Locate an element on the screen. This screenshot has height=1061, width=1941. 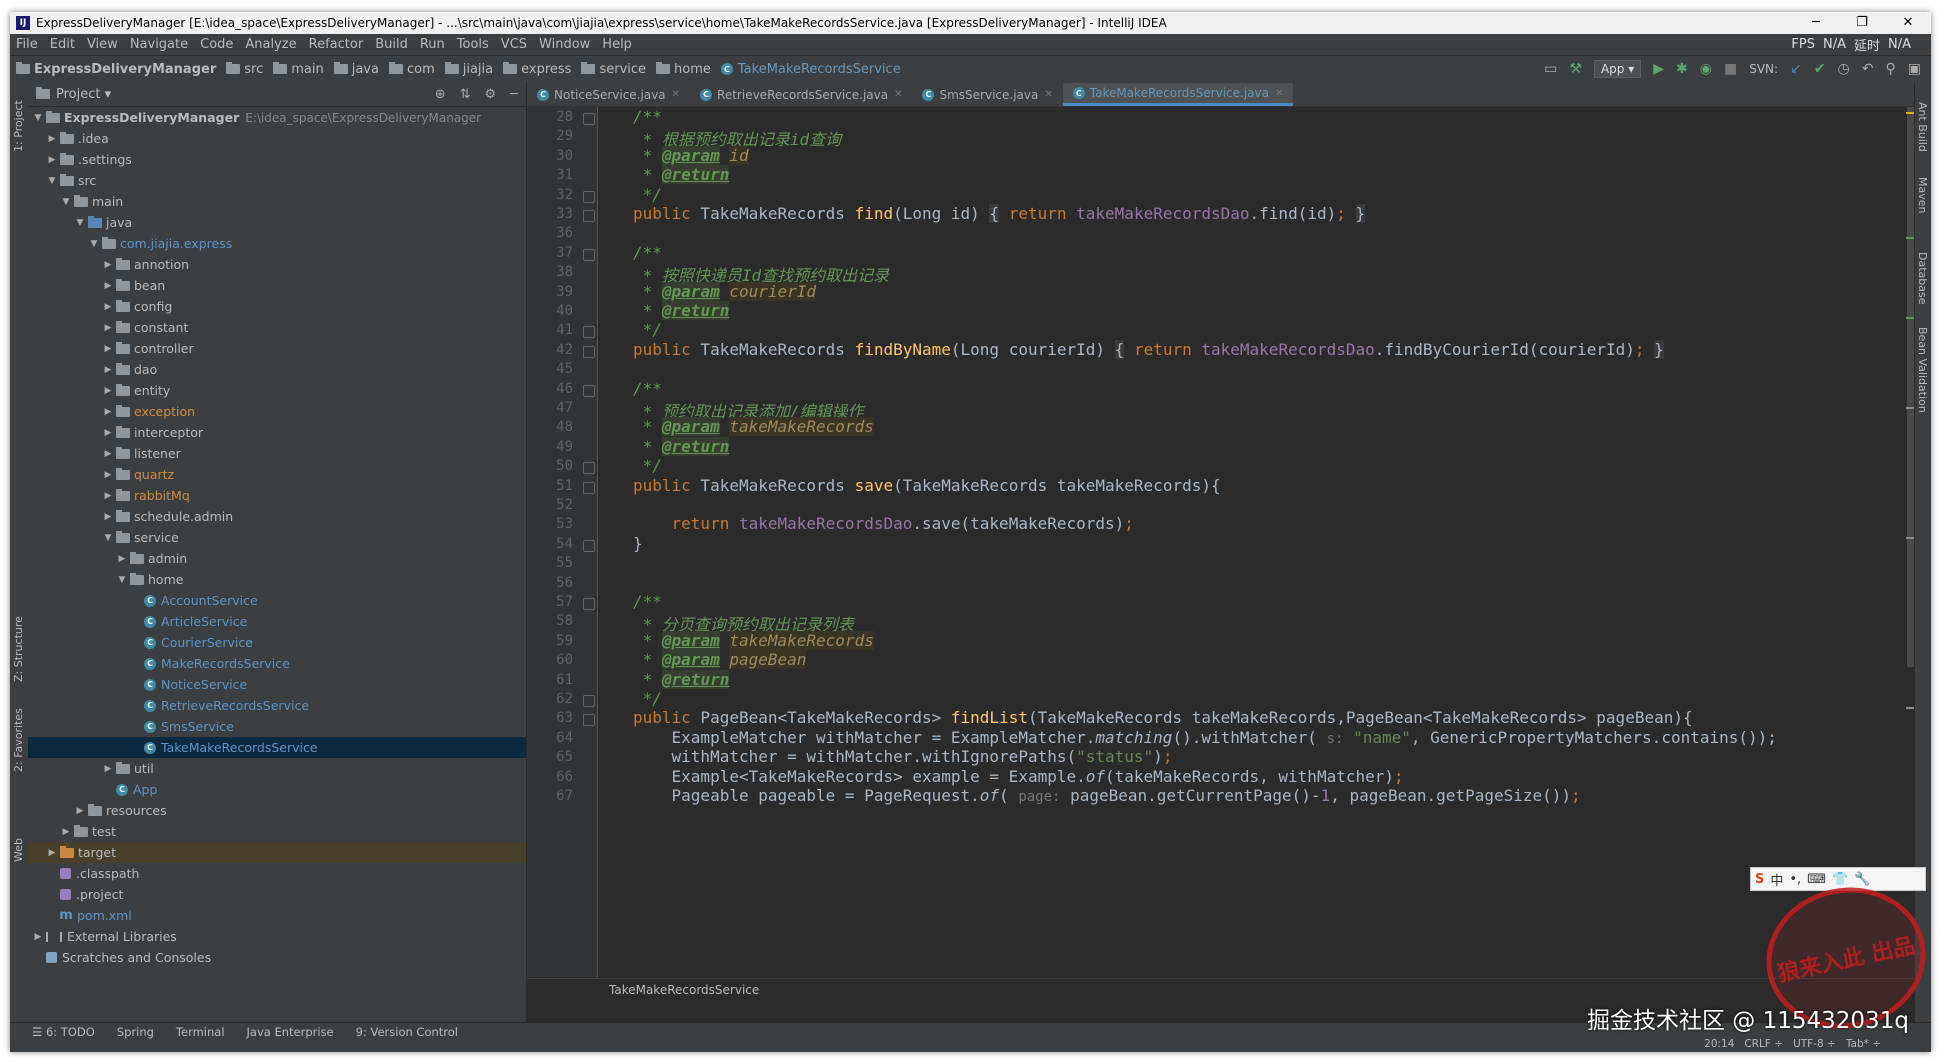
minimize-button: ─ is located at coordinates (1816, 23).